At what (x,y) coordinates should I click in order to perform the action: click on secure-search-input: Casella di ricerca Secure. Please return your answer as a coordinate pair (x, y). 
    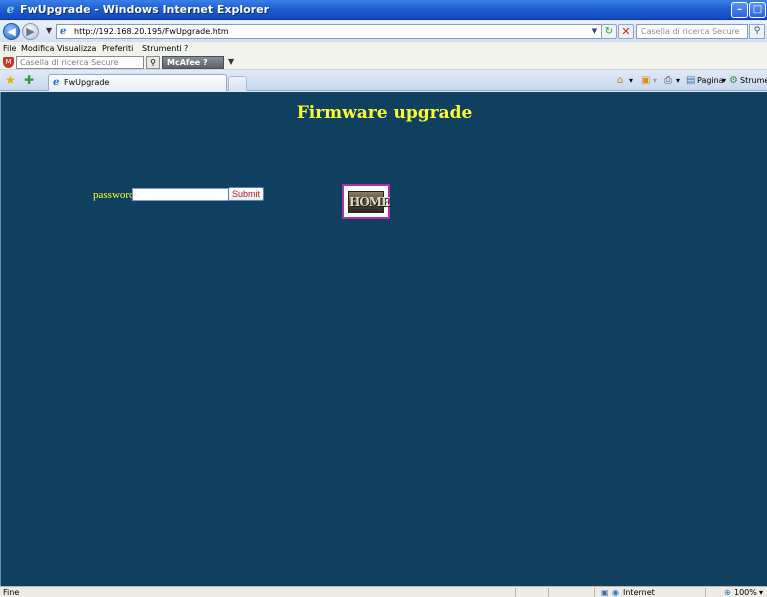
    Looking at the image, I should click on (80, 62).